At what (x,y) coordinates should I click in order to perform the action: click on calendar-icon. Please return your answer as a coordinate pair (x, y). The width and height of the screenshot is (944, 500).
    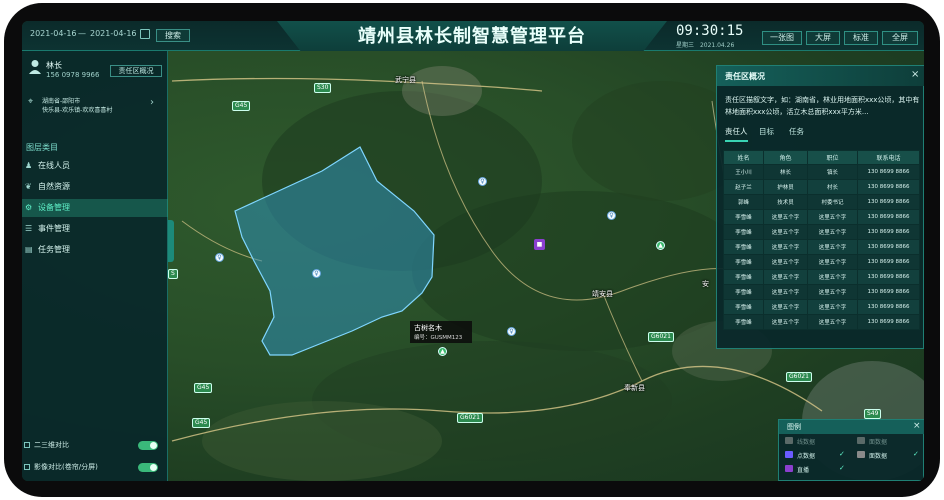
    Looking at the image, I should click on (145, 34).